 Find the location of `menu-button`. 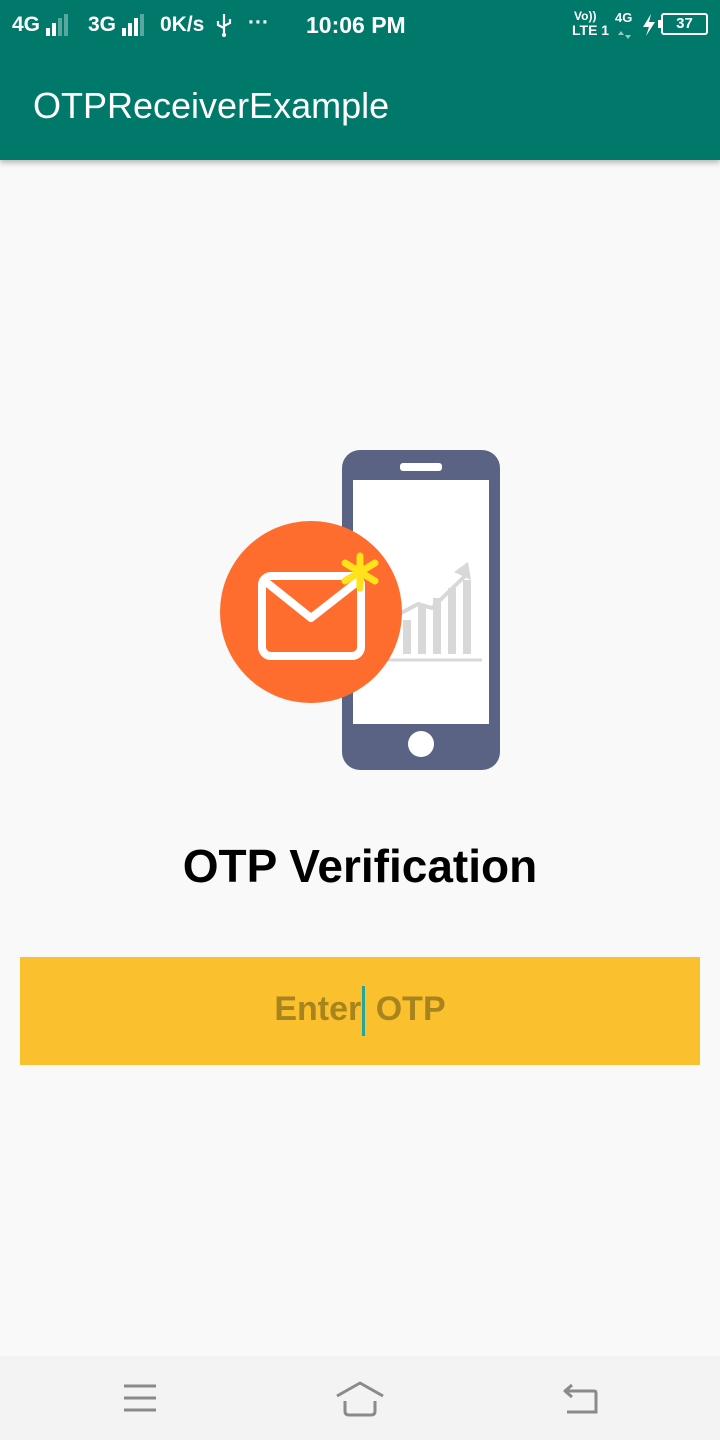

menu-button is located at coordinates (140, 1398).